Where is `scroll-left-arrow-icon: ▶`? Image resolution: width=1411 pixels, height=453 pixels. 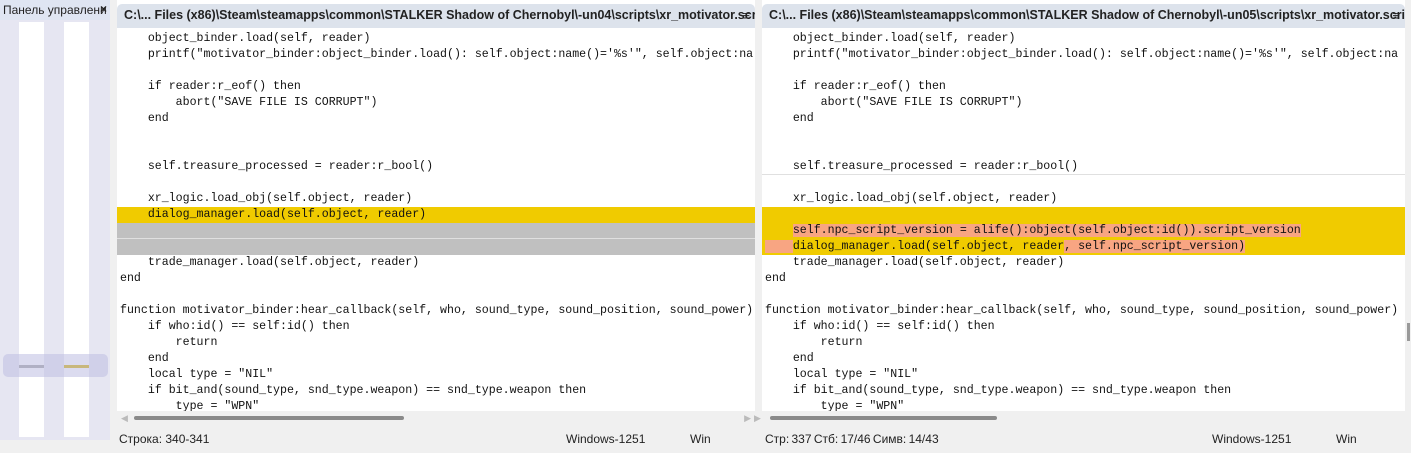
scroll-left-arrow-icon: ▶ is located at coordinates (757, 418).